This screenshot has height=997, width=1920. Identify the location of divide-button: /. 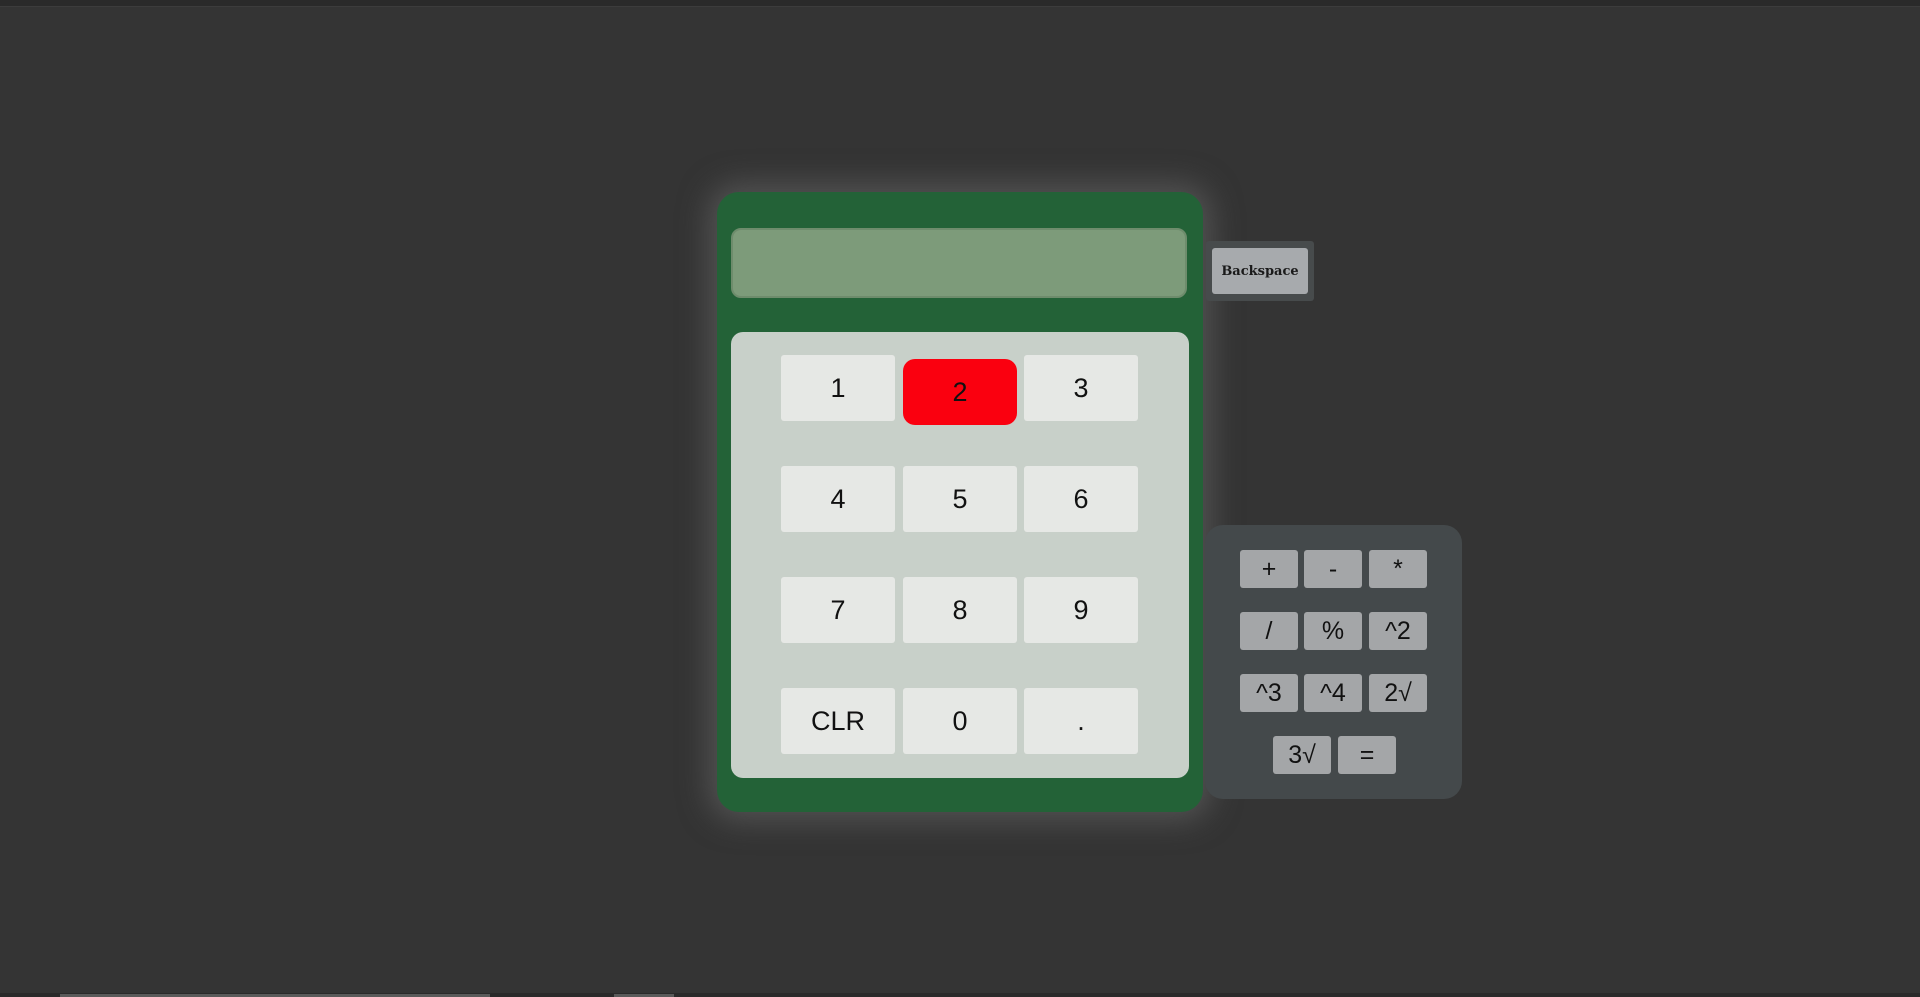
(1269, 631).